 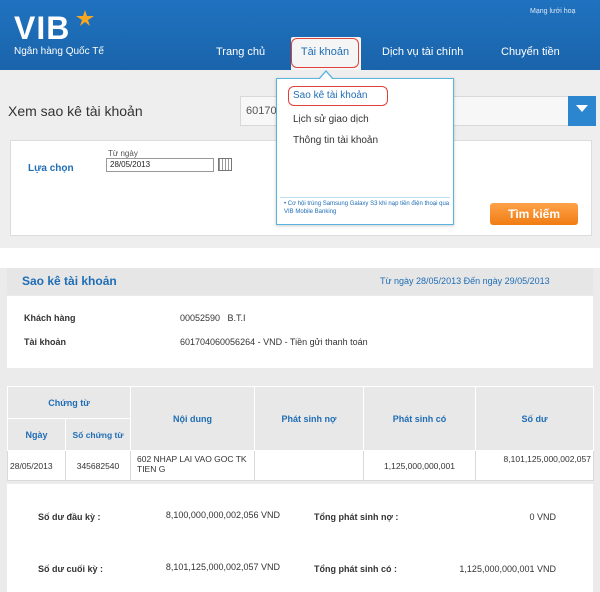 I want to click on nav-home: Trang chủ, so click(x=240, y=52).